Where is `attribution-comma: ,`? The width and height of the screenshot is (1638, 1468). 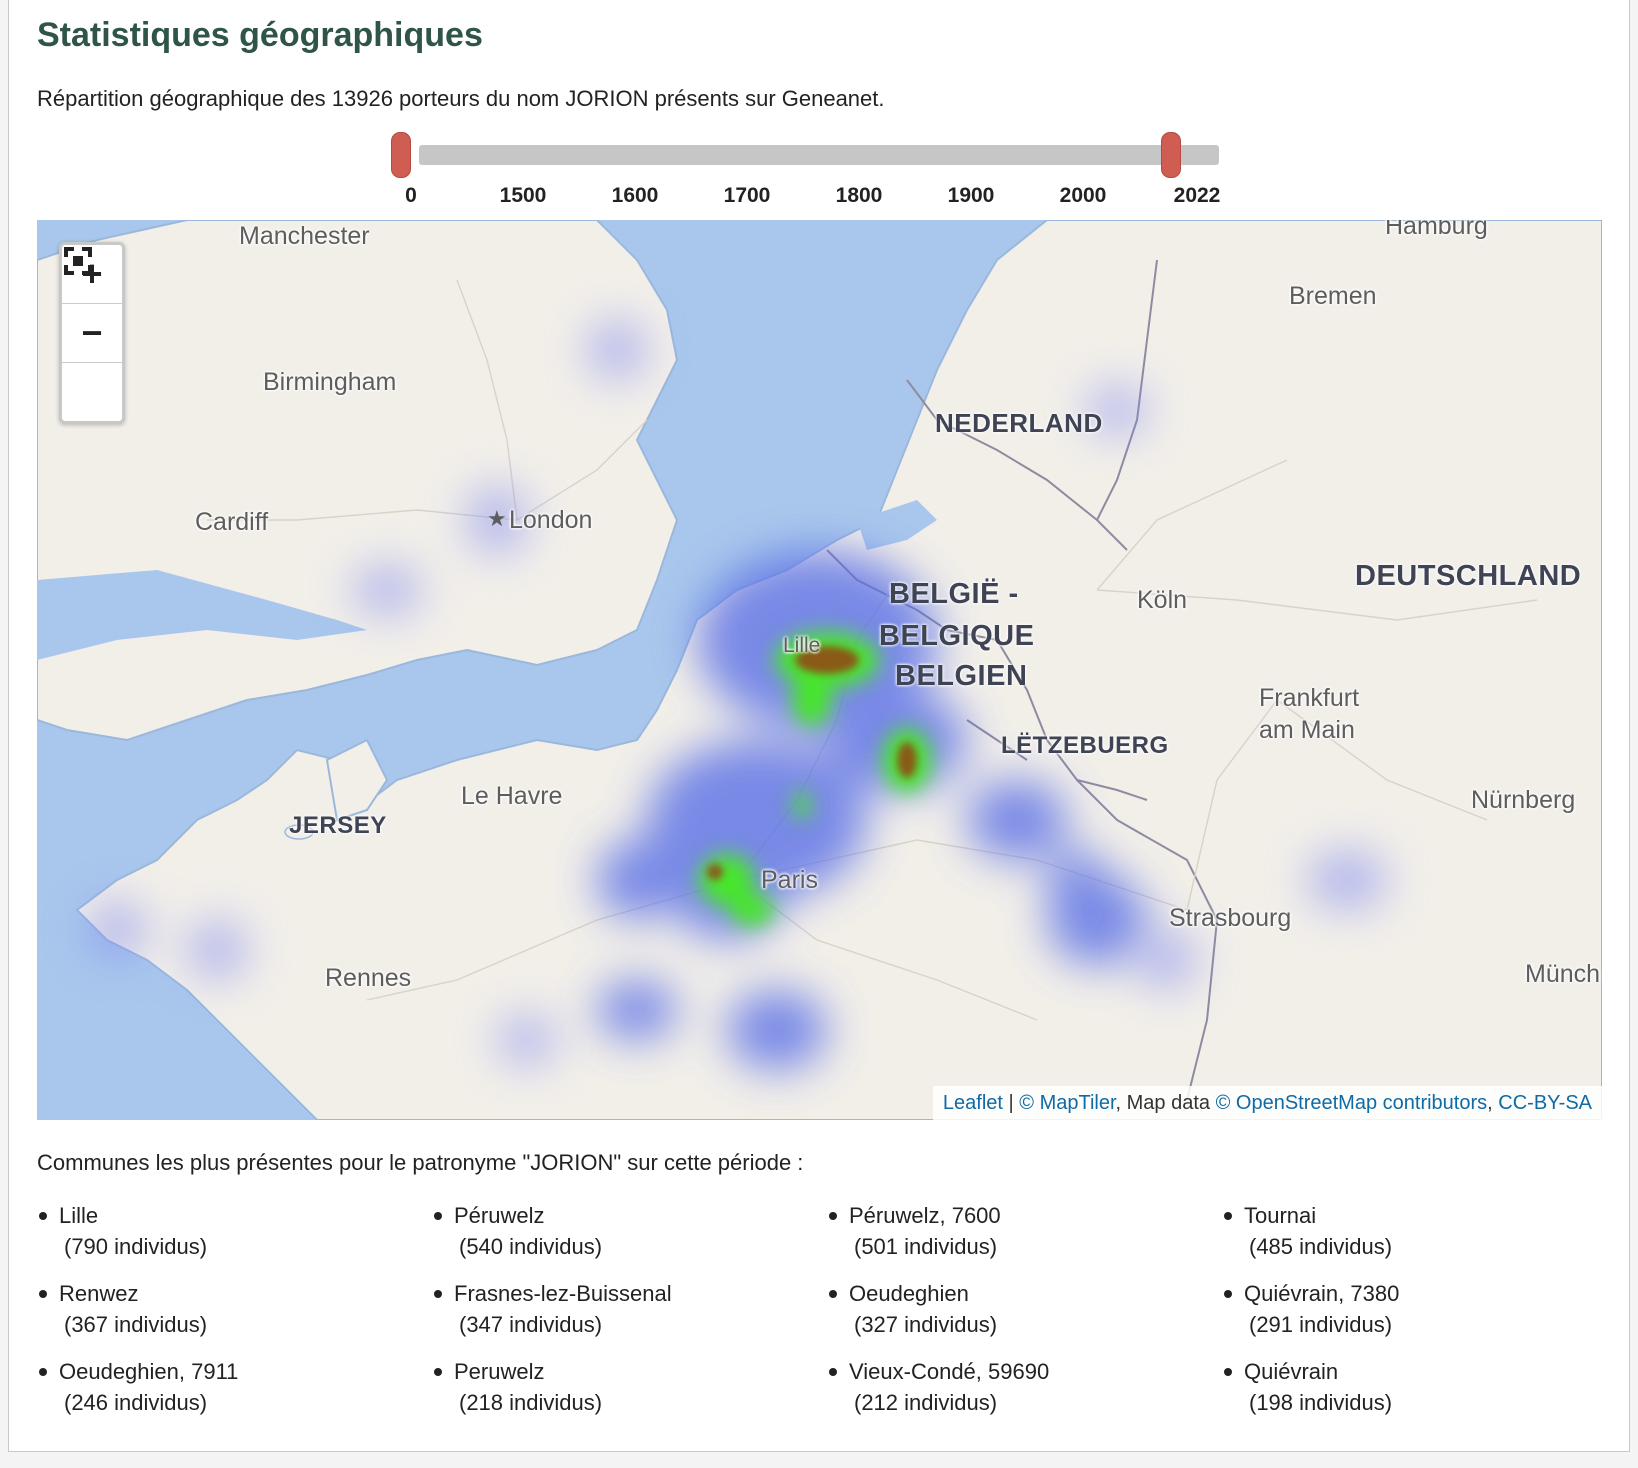
attribution-comma: , is located at coordinates (1493, 1103).